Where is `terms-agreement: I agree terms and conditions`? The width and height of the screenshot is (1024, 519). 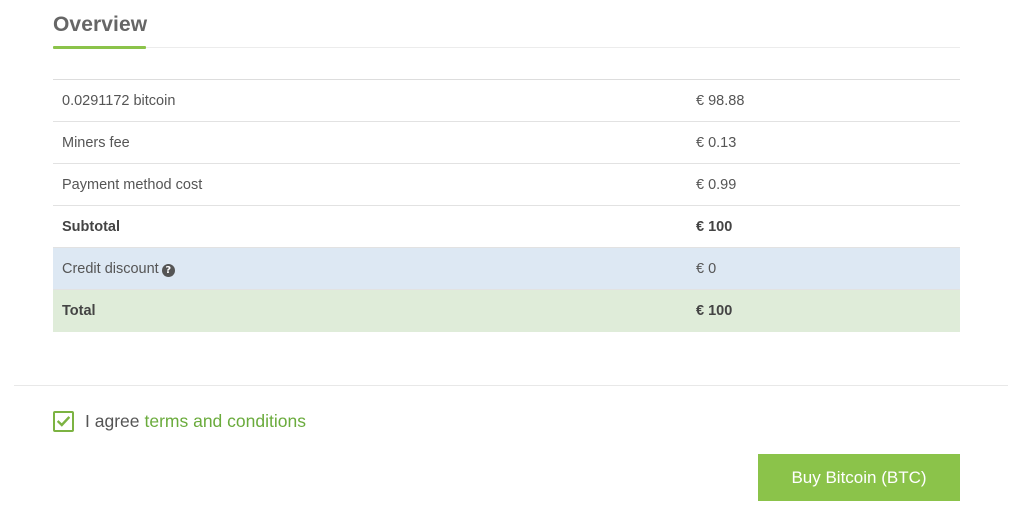 terms-agreement: I agree terms and conditions is located at coordinates (179, 421).